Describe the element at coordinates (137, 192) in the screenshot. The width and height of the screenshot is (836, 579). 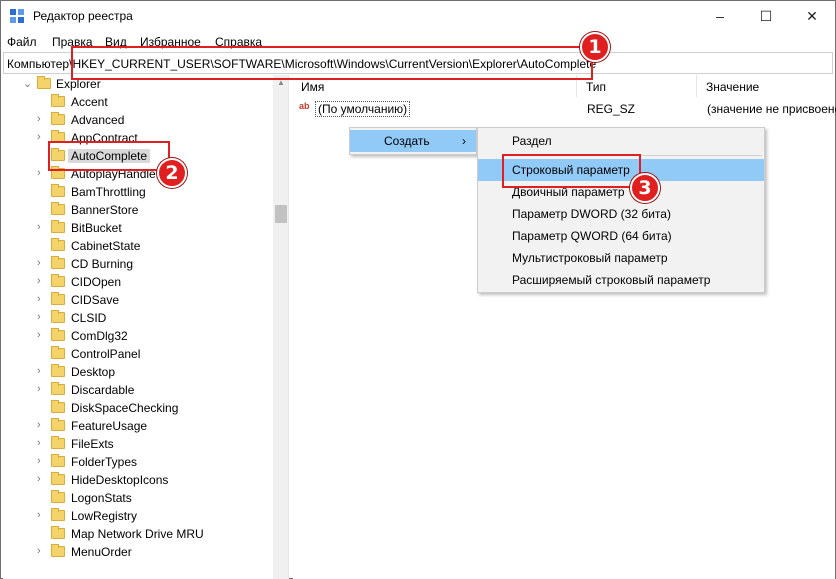
I see `tree-item: BamThrottling` at that location.